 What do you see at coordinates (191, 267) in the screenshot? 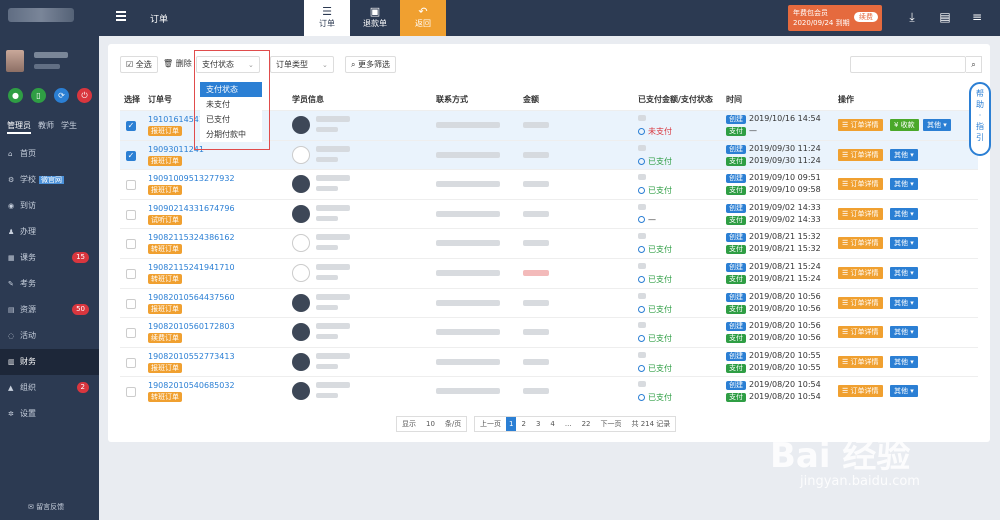
I see `order-number-link: 19082115241941710` at bounding box center [191, 267].